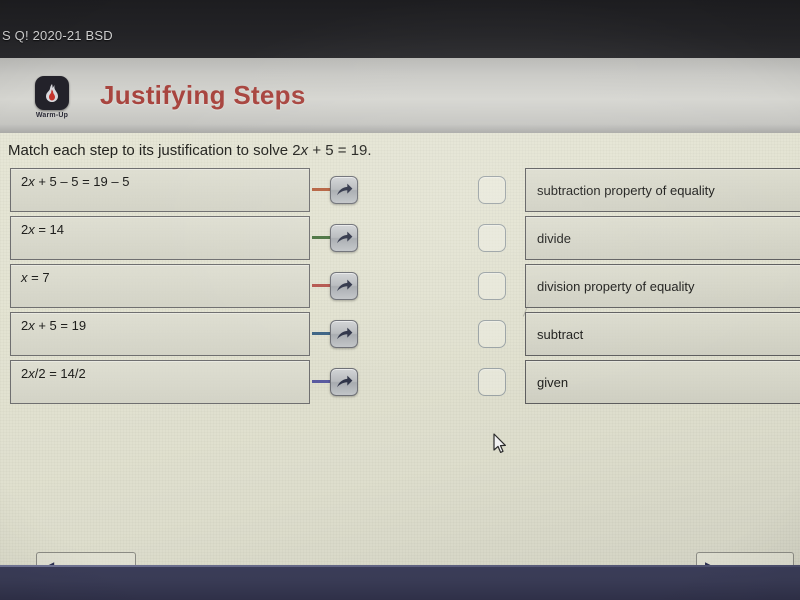 This screenshot has width=800, height=600. I want to click on step-text: 2x/2 = 14/2, so click(53, 373).